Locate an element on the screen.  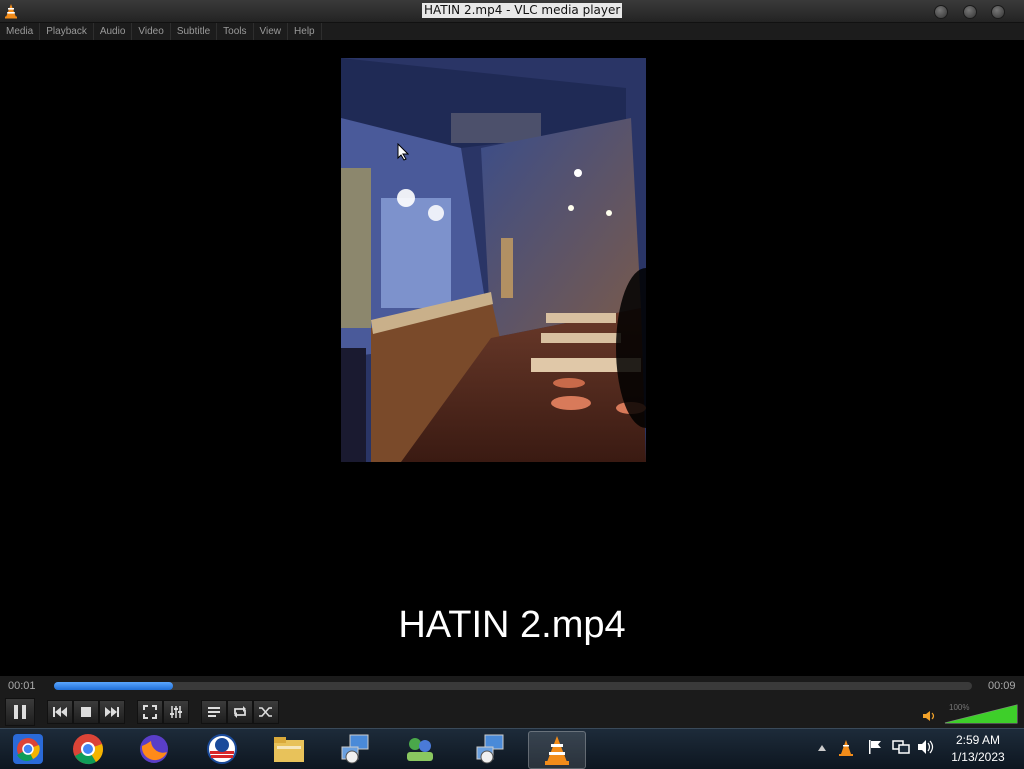
skip-back-icon is located at coordinates (60, 712).